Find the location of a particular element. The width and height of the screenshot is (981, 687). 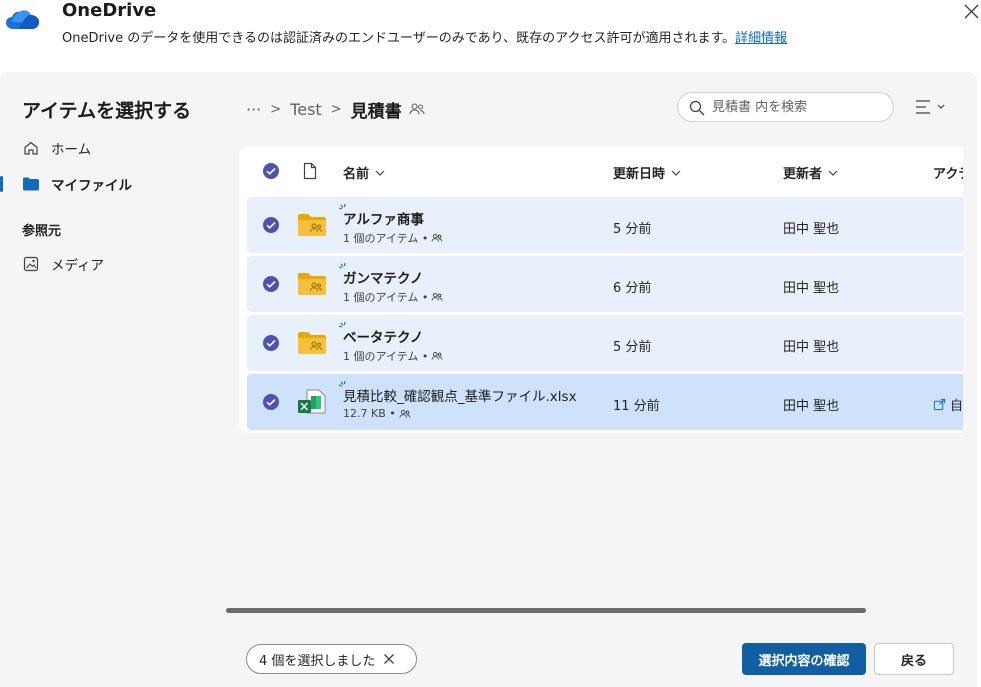

close-icon is located at coordinates (970, 11).